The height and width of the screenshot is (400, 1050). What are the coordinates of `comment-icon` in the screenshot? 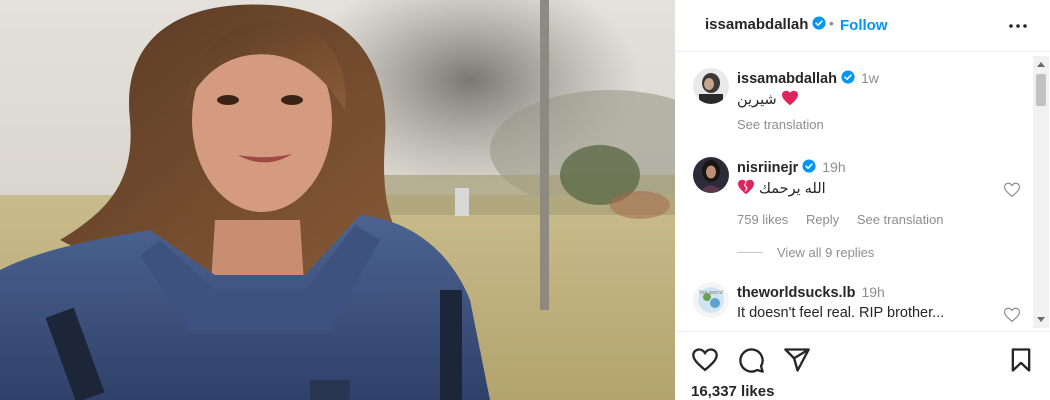 It's located at (751, 360).